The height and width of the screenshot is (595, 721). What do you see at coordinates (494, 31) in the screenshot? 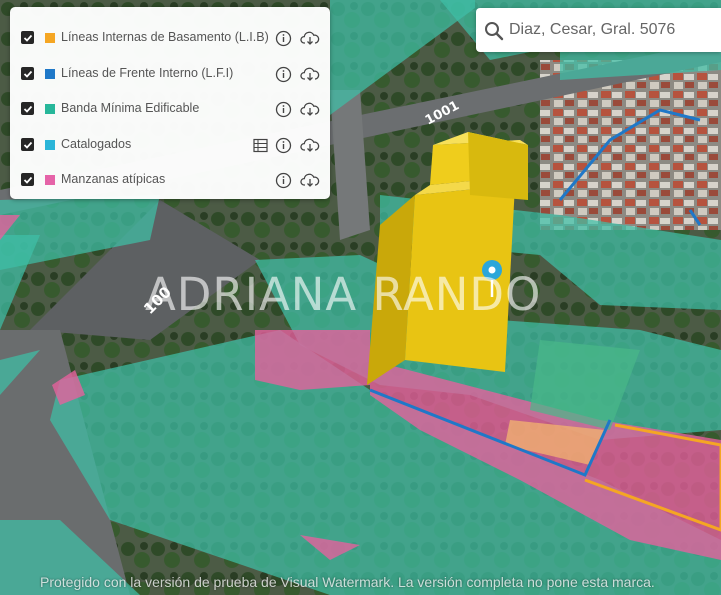
I see `search-icon` at bounding box center [494, 31].